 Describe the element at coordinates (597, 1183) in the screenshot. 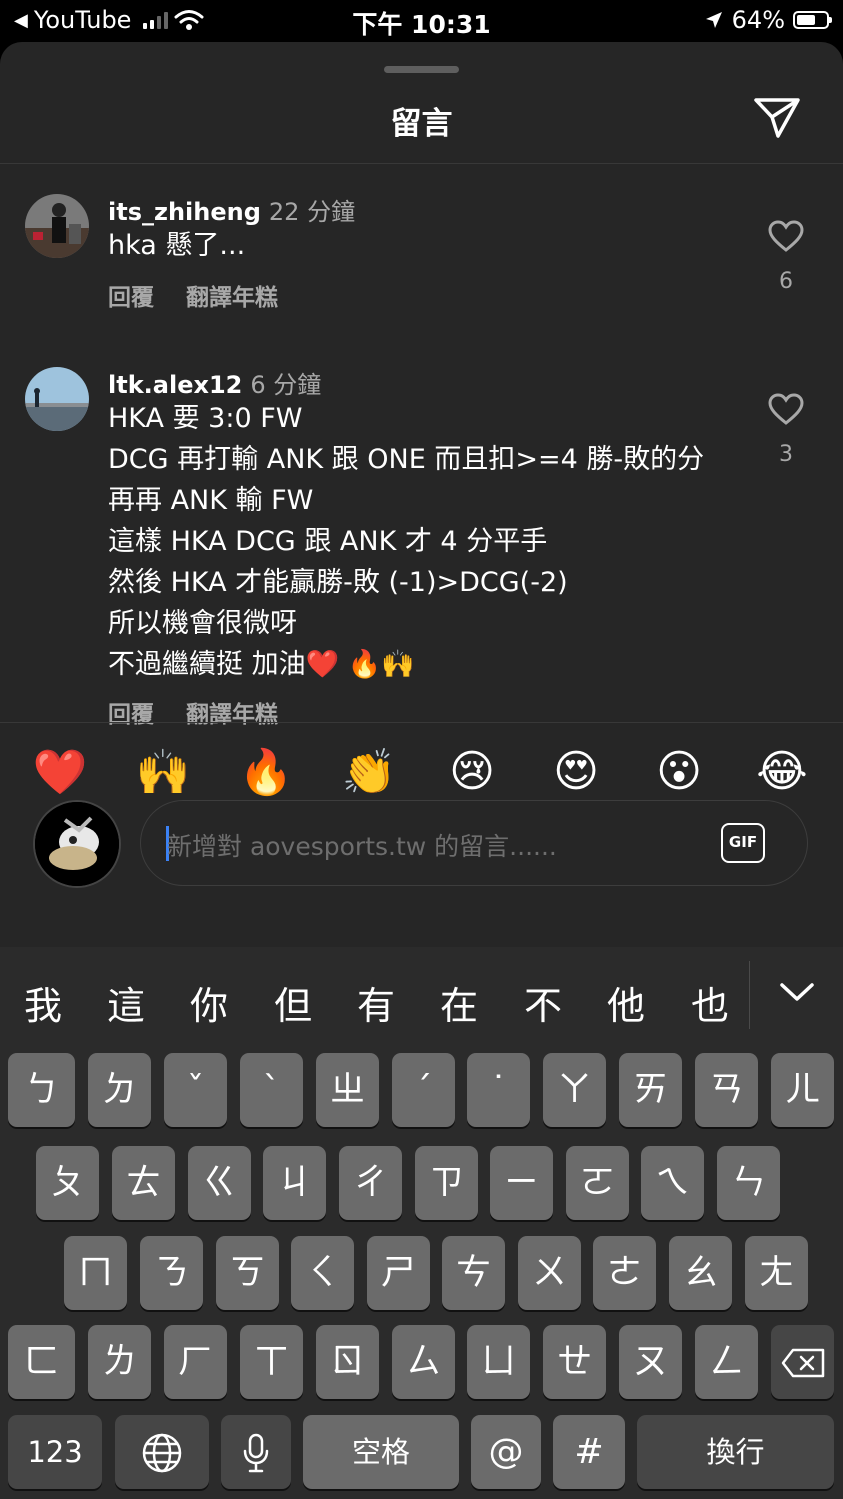

I see `key-o: ㄛ` at that location.